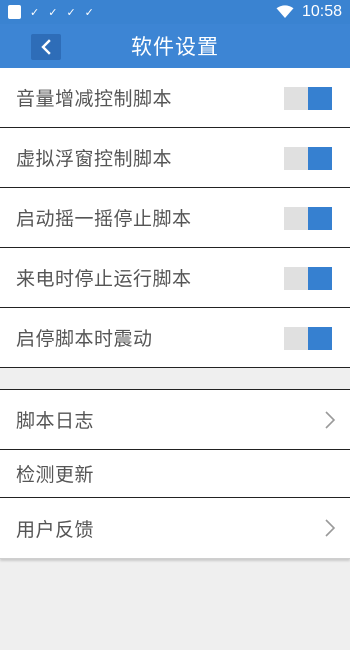  I want to click on setting-label: 启动摇一摇停止脚本, so click(104, 219).